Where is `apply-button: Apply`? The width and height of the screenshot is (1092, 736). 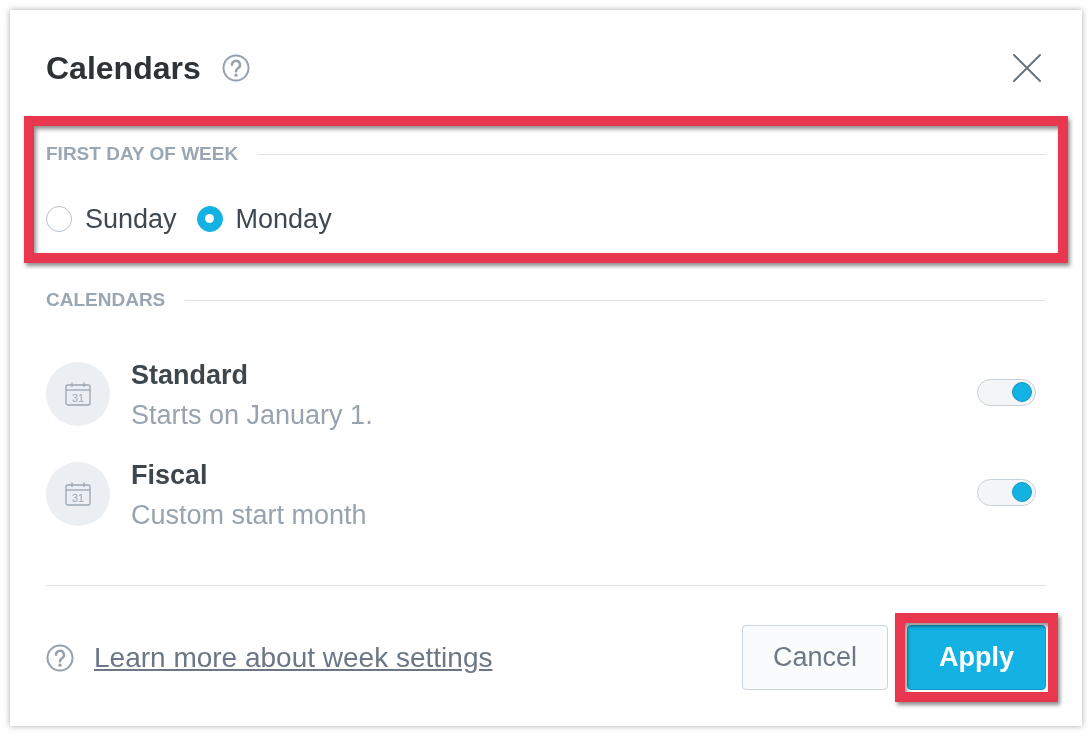 apply-button: Apply is located at coordinates (976, 657).